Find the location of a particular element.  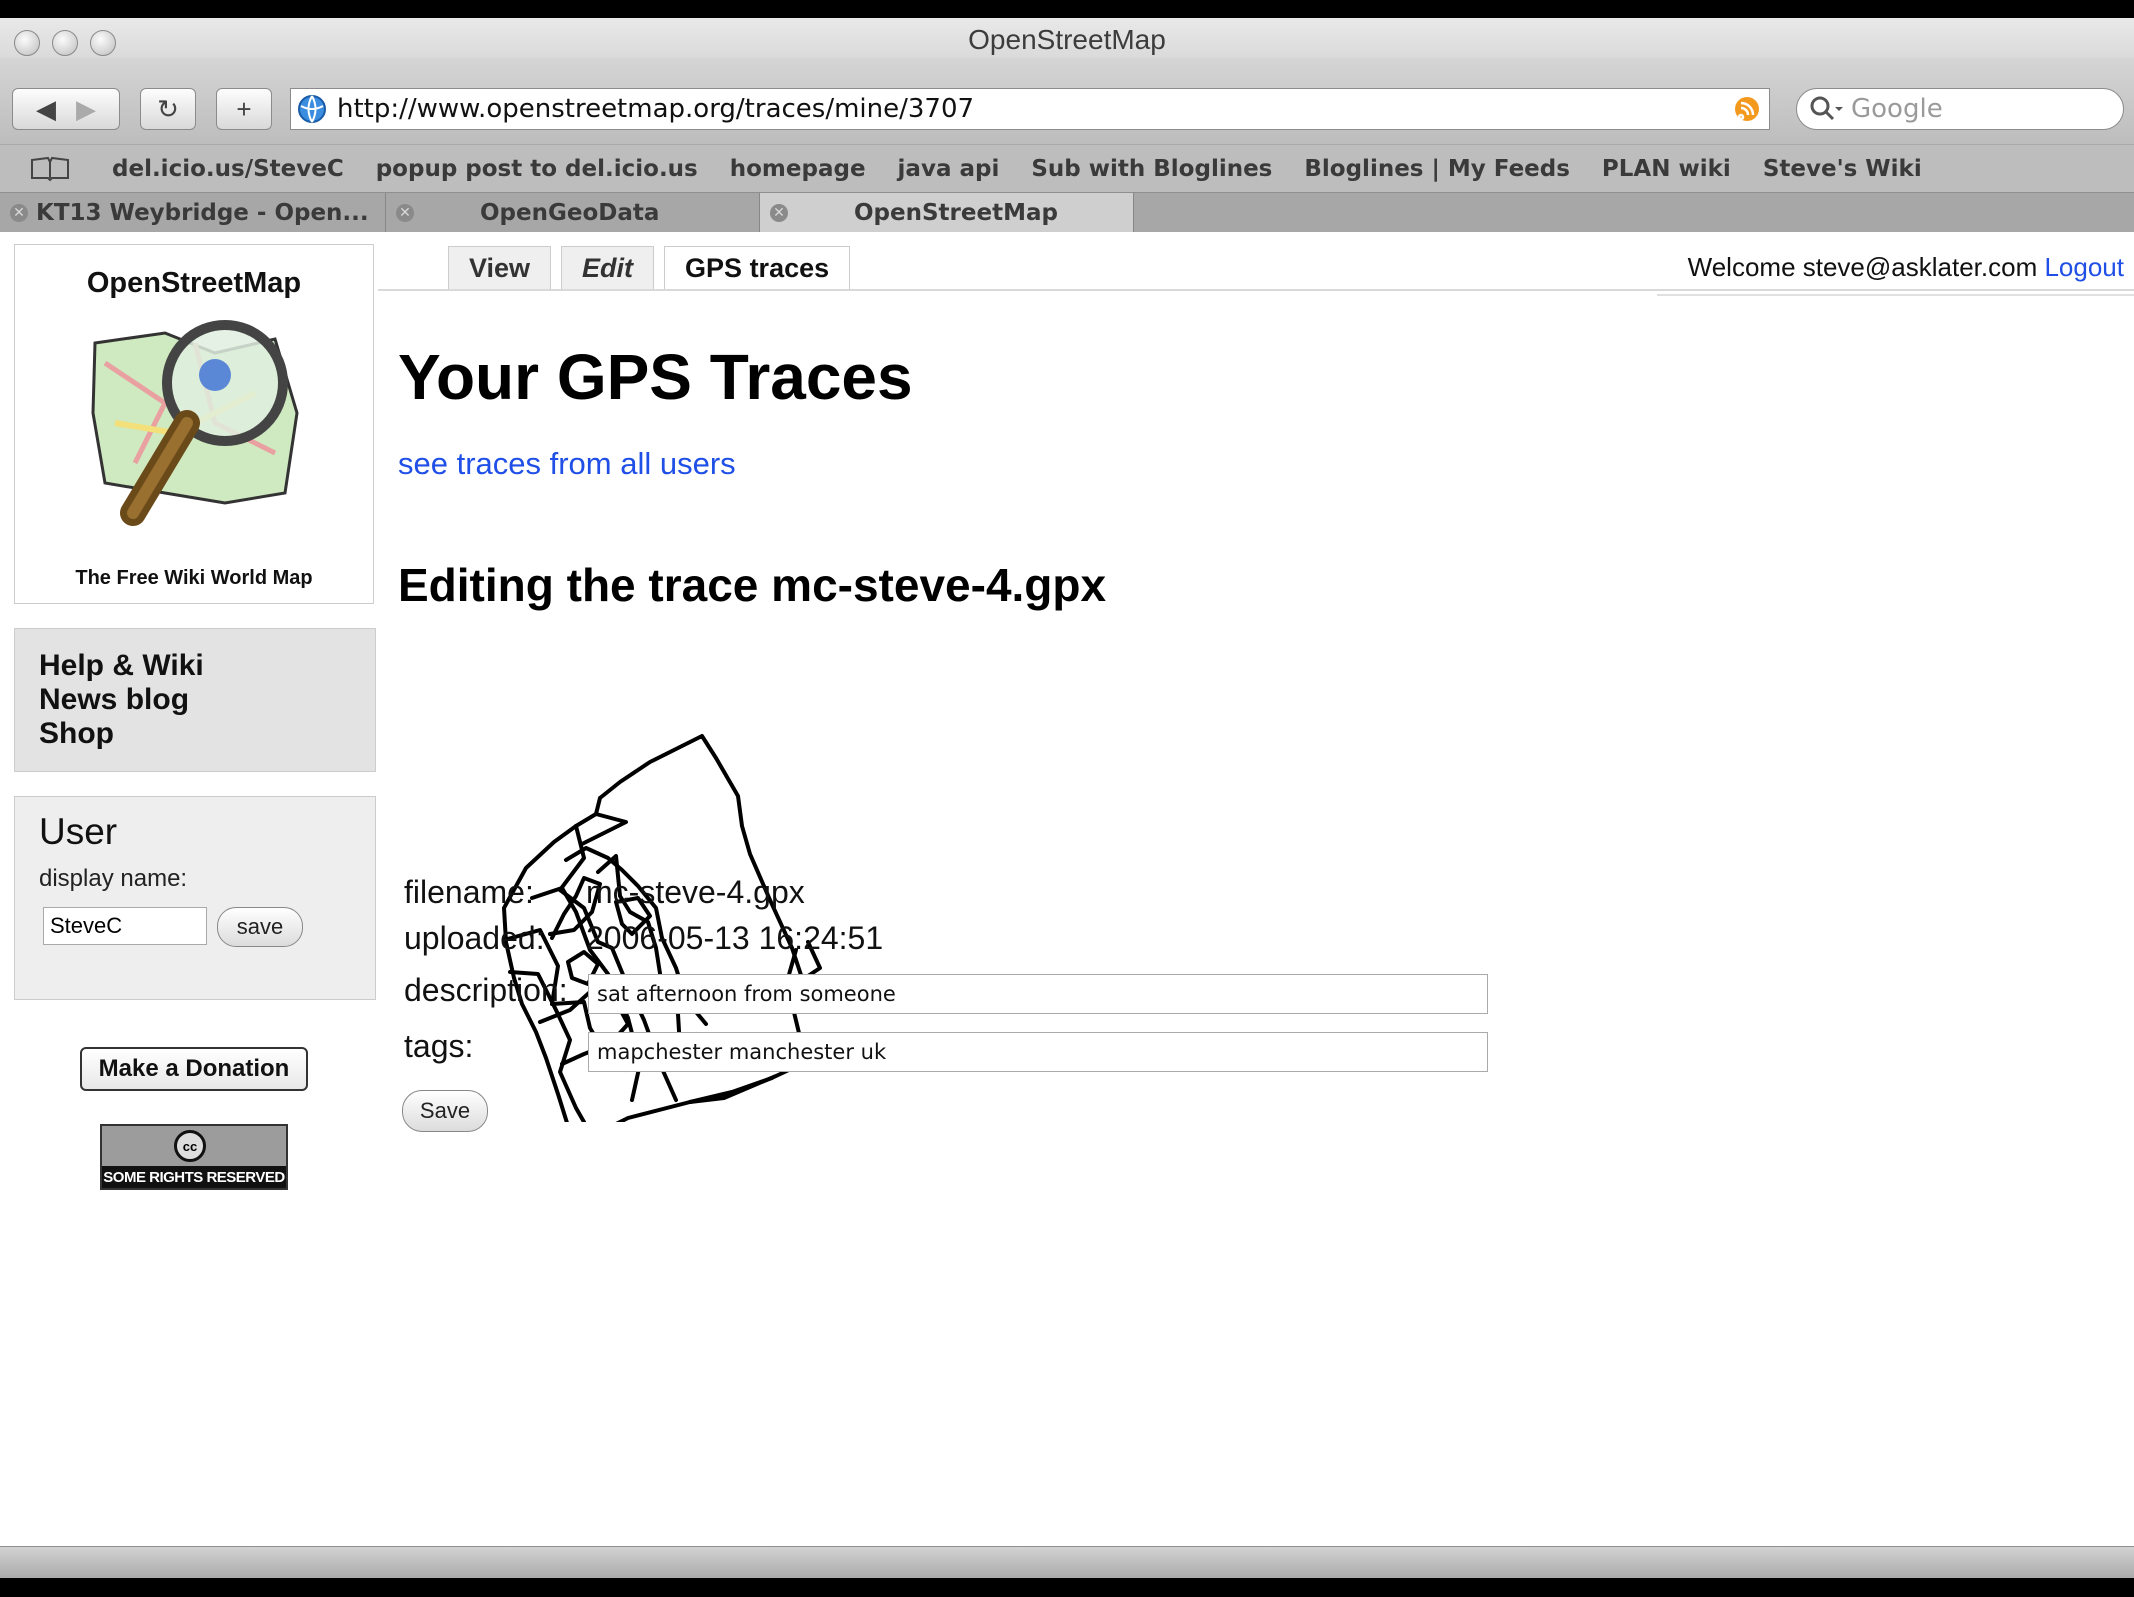

logo-title: OpenStreetMap is located at coordinates (194, 283).